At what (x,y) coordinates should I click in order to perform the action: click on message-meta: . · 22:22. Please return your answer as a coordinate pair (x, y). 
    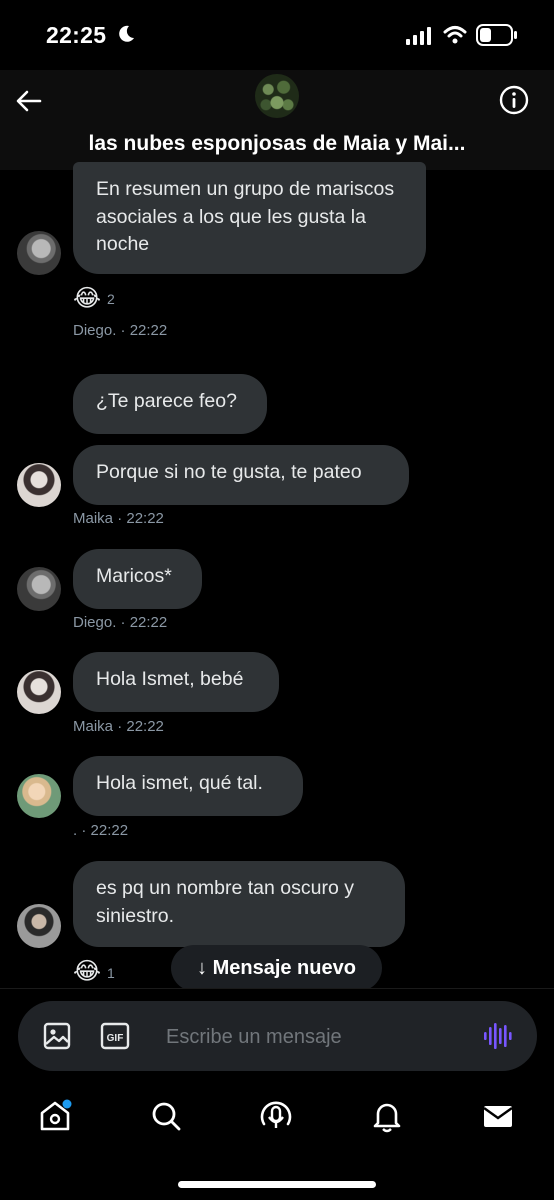
    Looking at the image, I should click on (100, 830).